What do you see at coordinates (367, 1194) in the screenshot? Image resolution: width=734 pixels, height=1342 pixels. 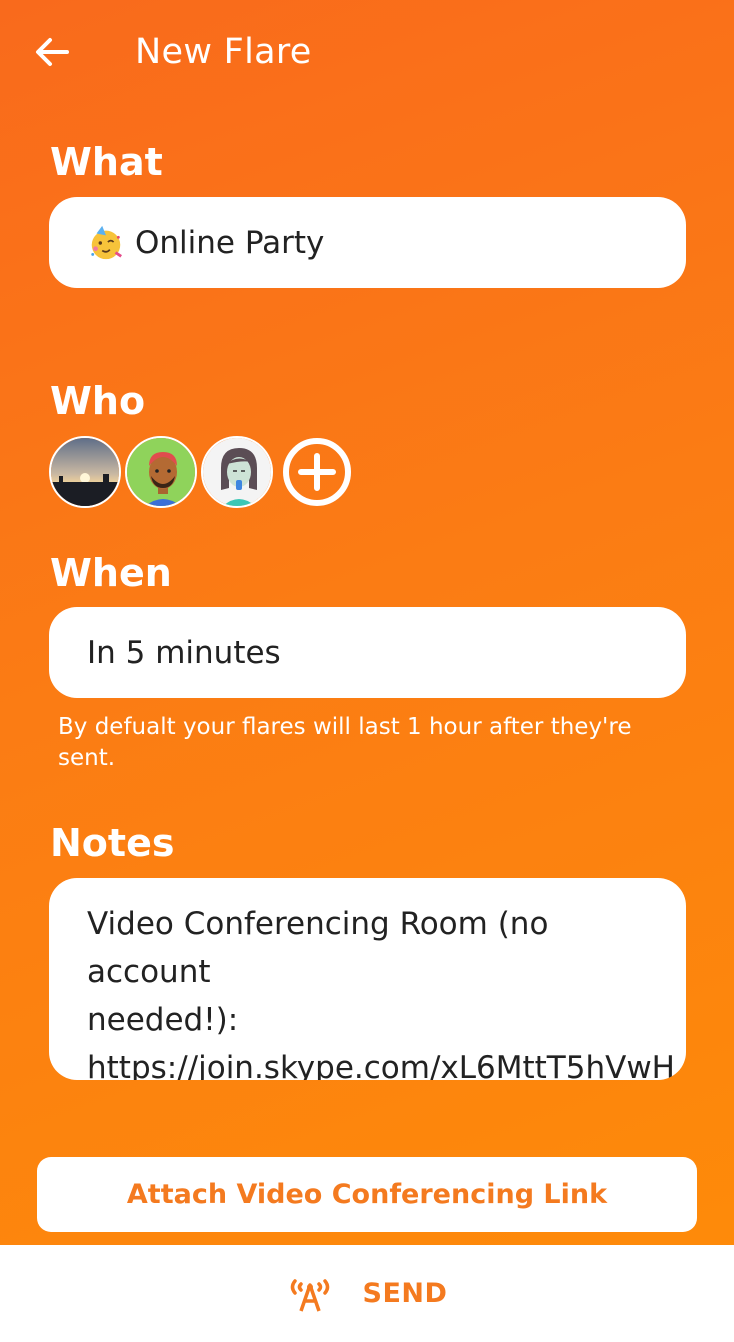 I see `attach-video-link-button: Attach Video Conferencing Link` at bounding box center [367, 1194].